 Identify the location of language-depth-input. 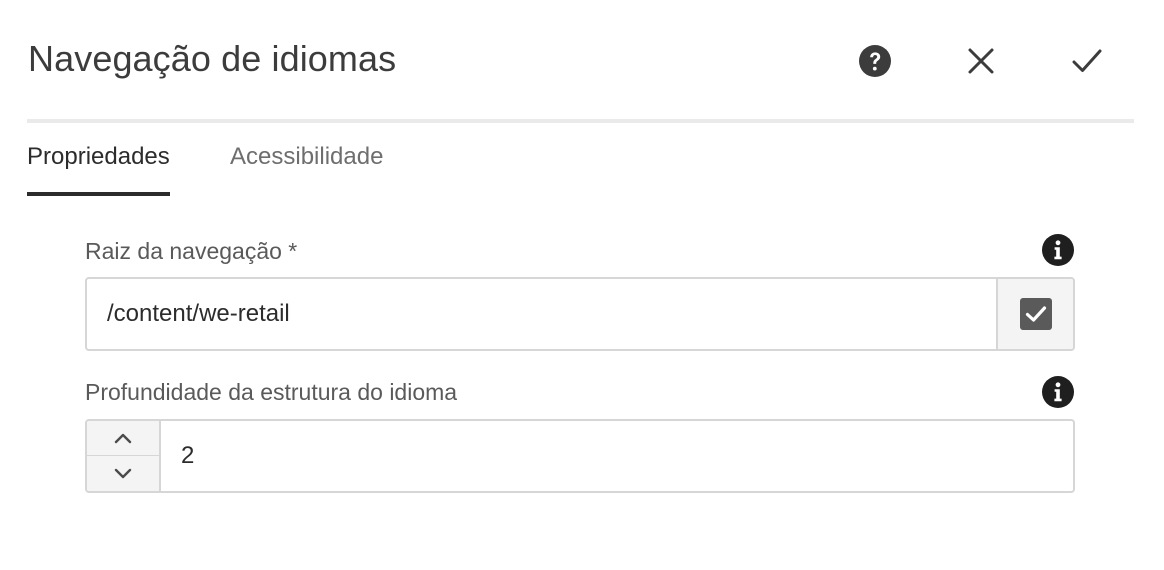
(617, 456).